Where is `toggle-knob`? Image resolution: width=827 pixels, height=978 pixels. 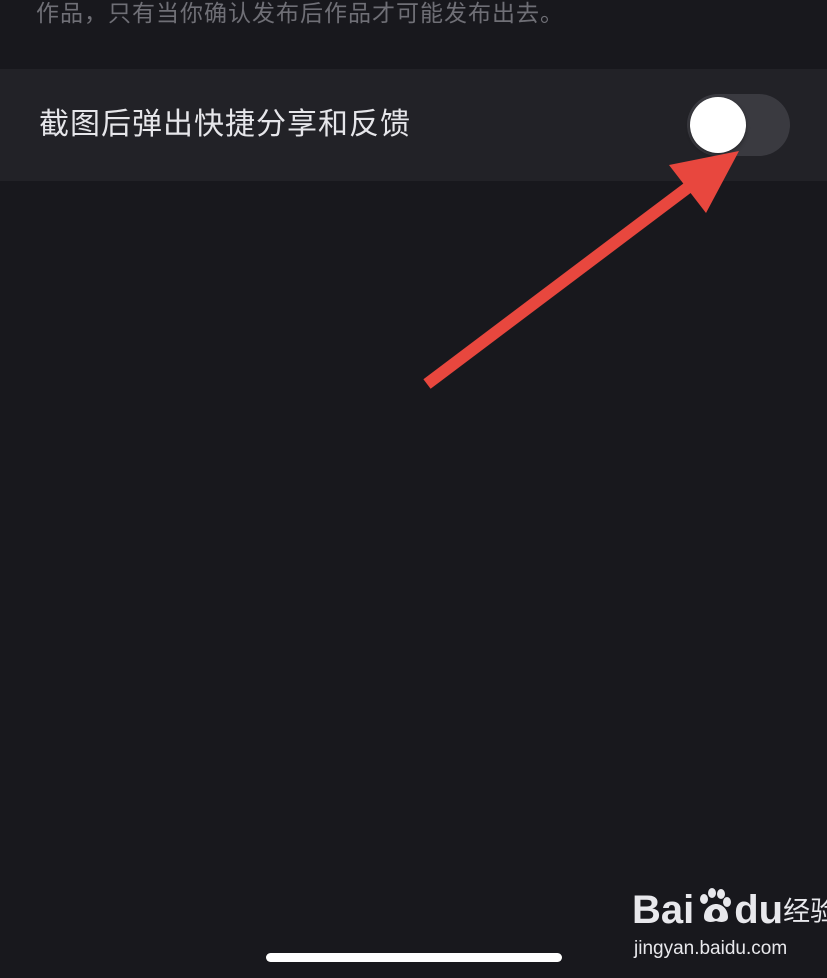 toggle-knob is located at coordinates (718, 125).